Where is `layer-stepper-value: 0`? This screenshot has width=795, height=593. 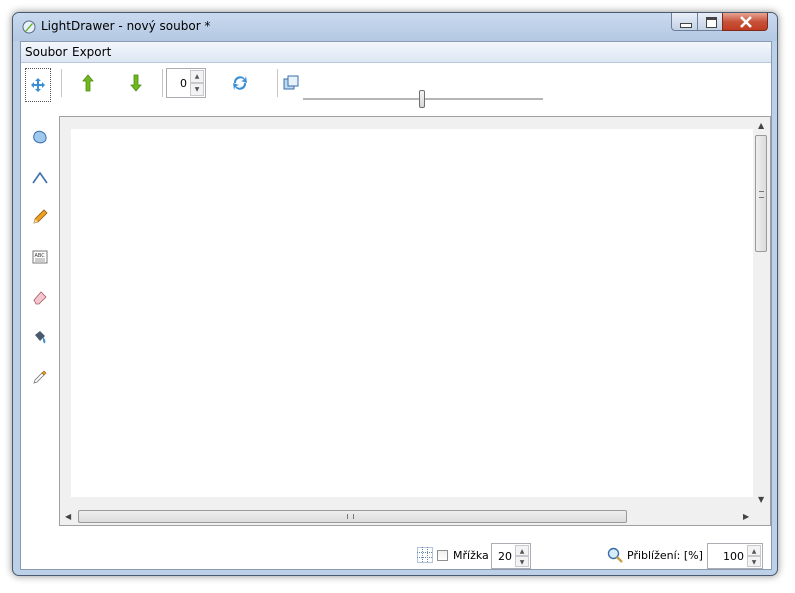
layer-stepper-value: 0 is located at coordinates (183, 83).